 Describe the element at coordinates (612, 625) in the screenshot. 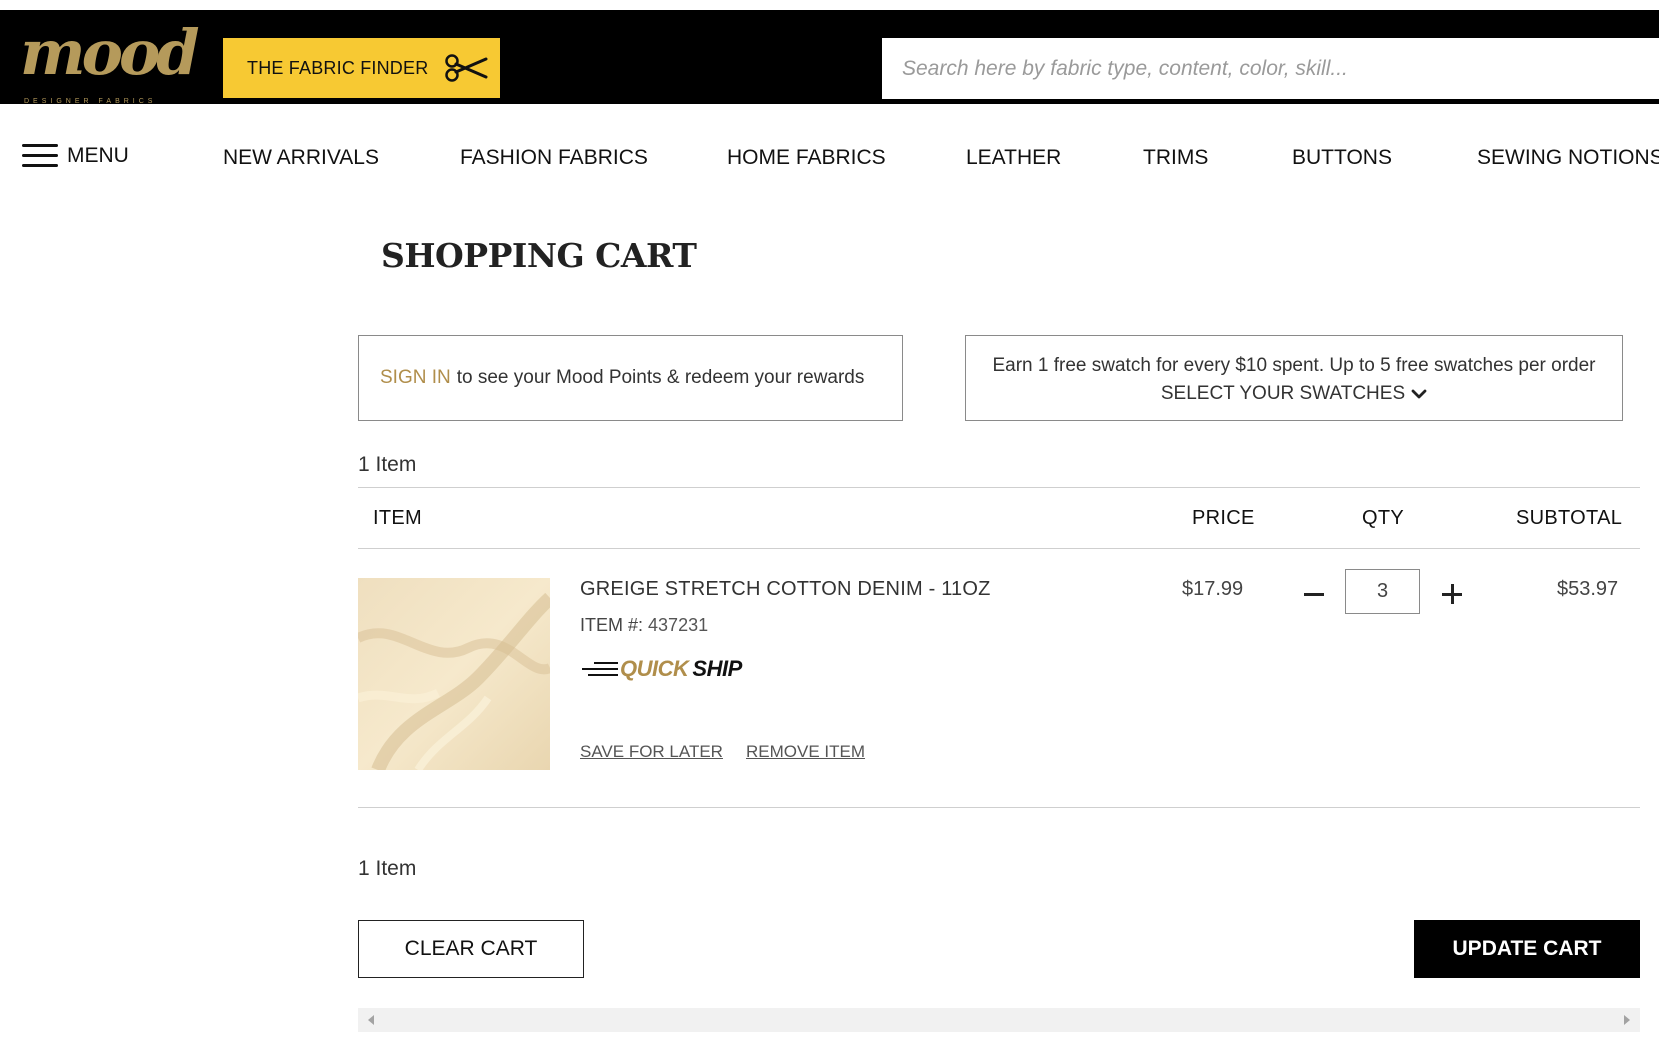

I see `sku-label: ITEM #:` at that location.